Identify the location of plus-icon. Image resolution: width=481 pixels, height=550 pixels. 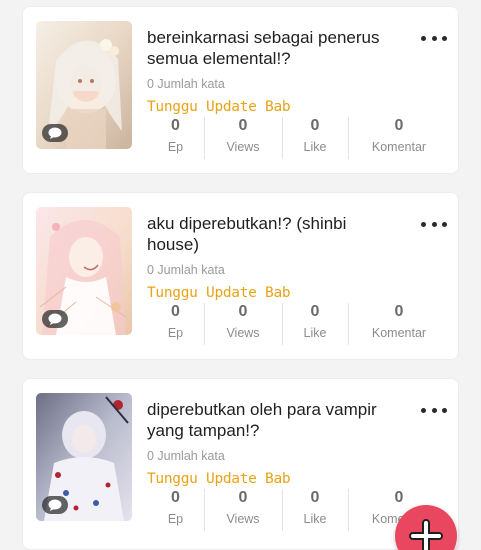
(426, 534).